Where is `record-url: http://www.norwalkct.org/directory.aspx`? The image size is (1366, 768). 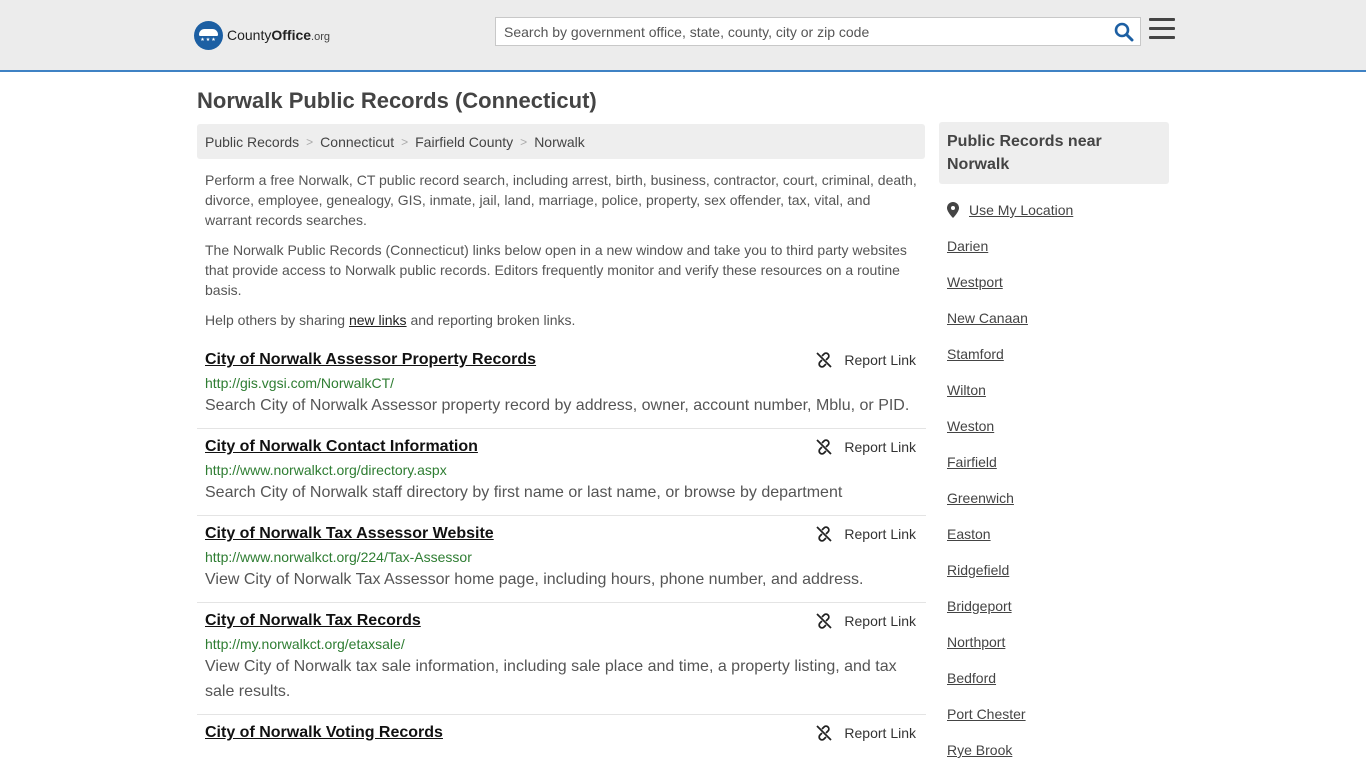 record-url: http://www.norwalkct.org/directory.aspx is located at coordinates (326, 470).